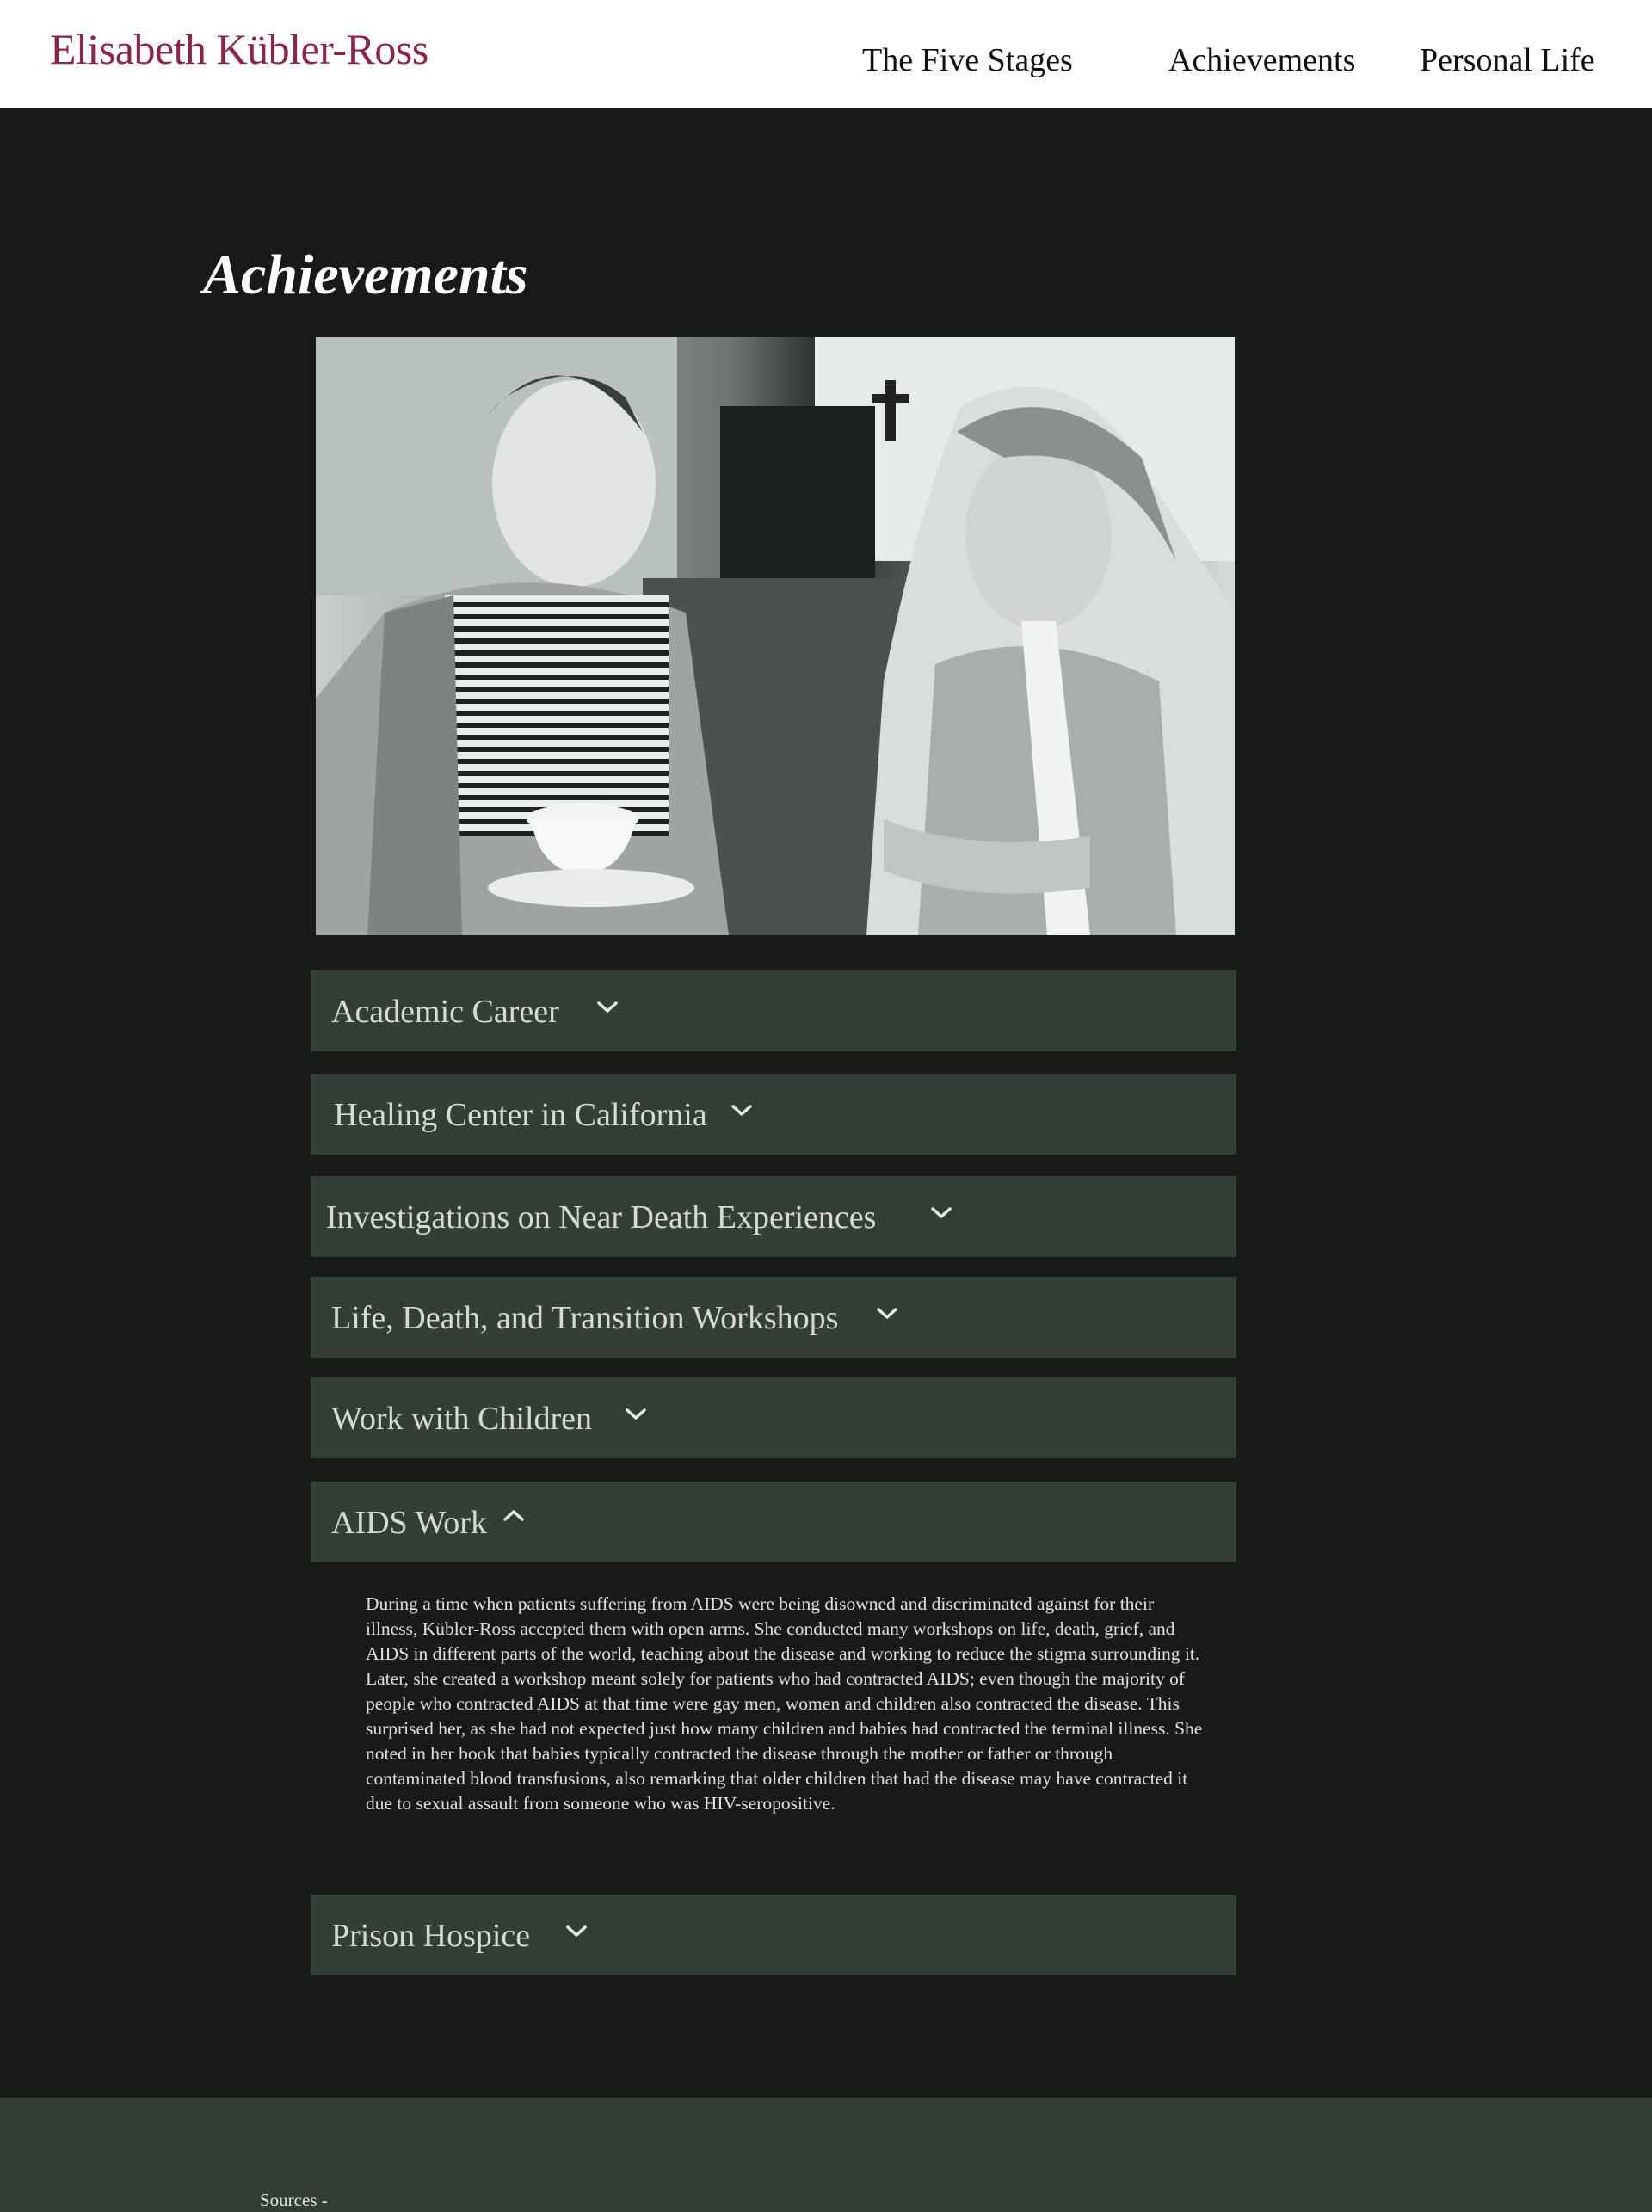 This screenshot has width=1652, height=2212. Describe the element at coordinates (967, 60) in the screenshot. I see `nav-link-five-stages: The Five Stages` at that location.